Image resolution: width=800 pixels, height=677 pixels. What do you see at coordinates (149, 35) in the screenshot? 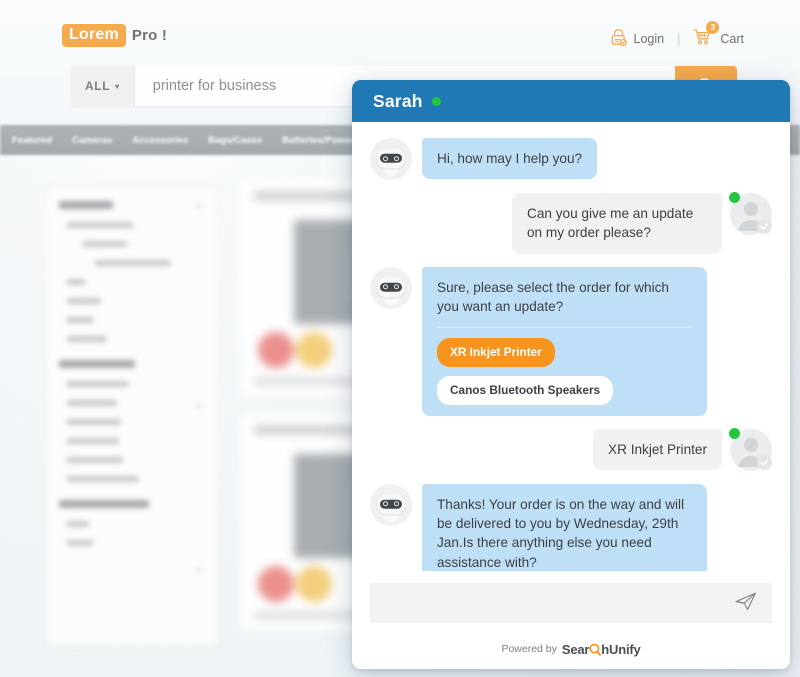
I see `logo-suffix-text: Pro !` at bounding box center [149, 35].